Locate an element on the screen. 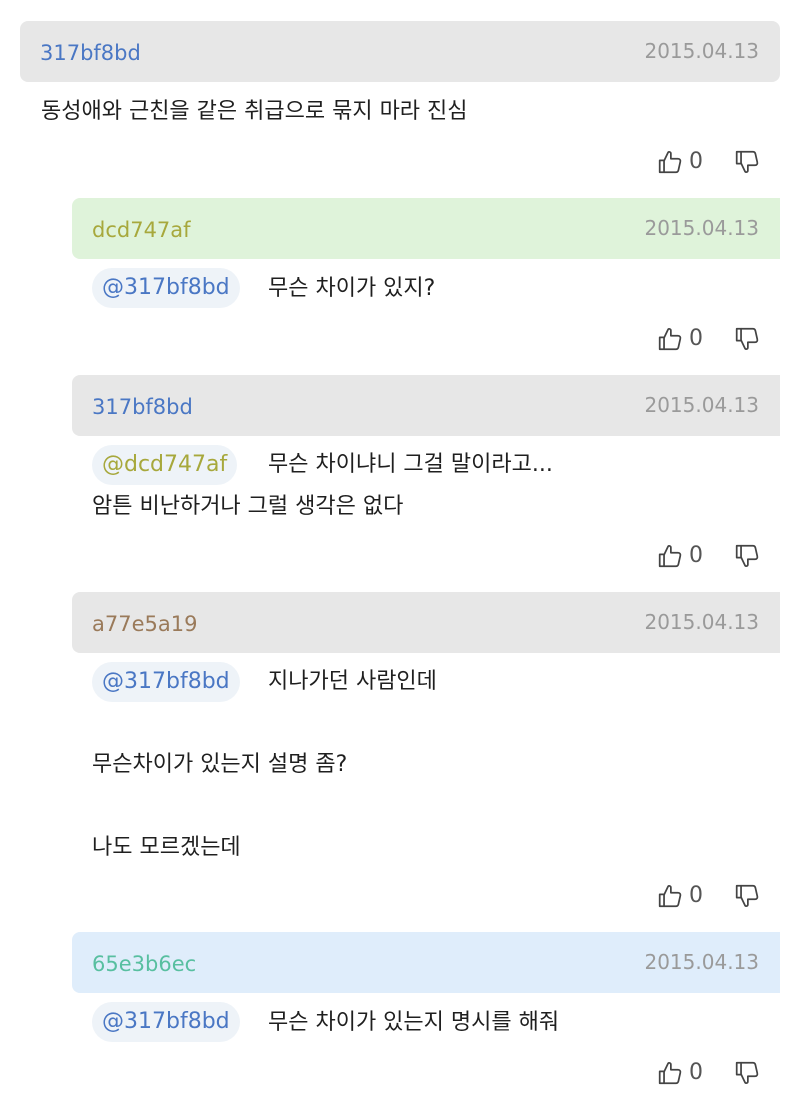  comment-header: 317bf8bd 2015.04.13 is located at coordinates (400, 51).